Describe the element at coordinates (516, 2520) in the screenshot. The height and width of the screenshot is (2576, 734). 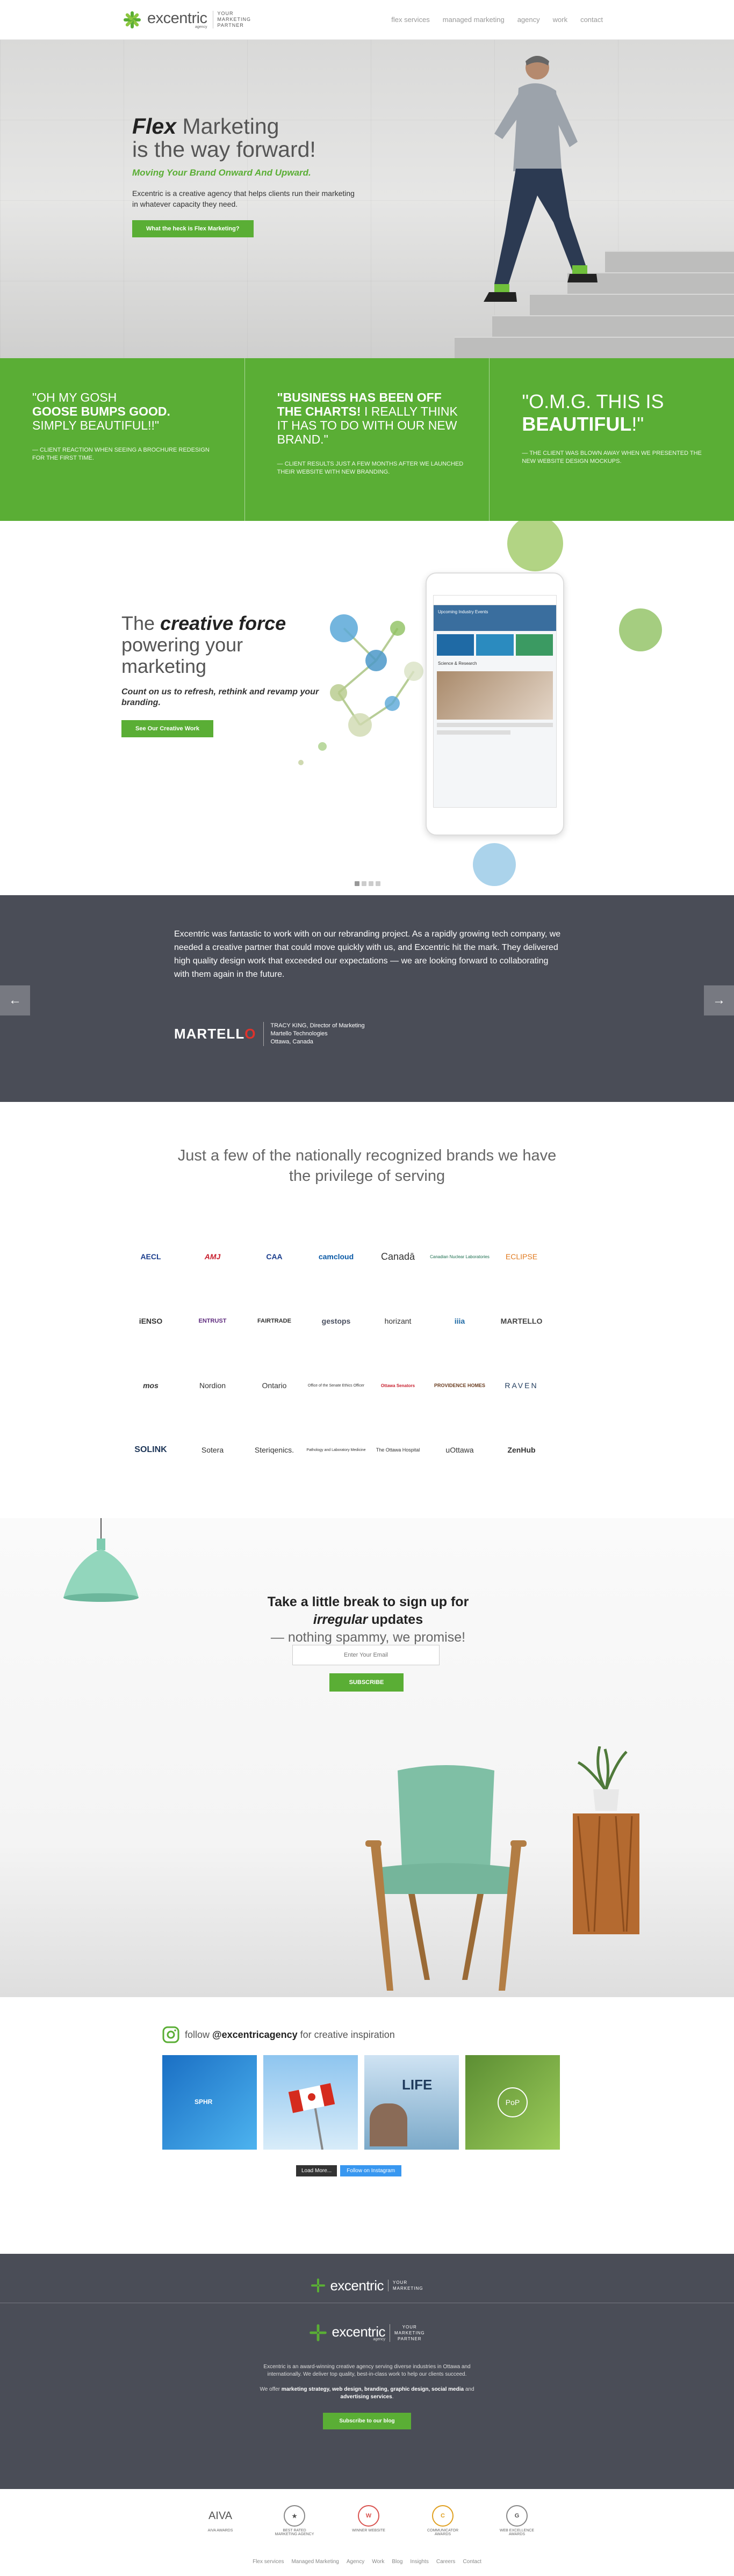
I see `award-badge: G WEB EXCELLENCE AWARDS` at that location.